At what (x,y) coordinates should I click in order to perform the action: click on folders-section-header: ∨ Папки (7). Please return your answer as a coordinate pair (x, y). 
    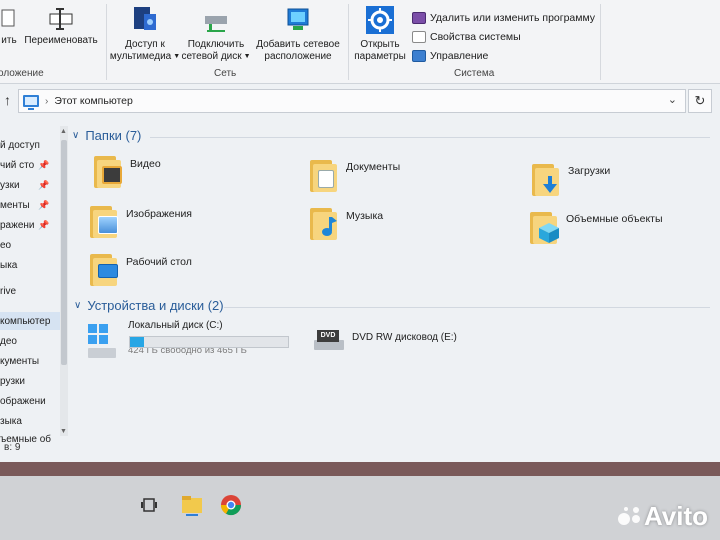
    Looking at the image, I should click on (106, 135).